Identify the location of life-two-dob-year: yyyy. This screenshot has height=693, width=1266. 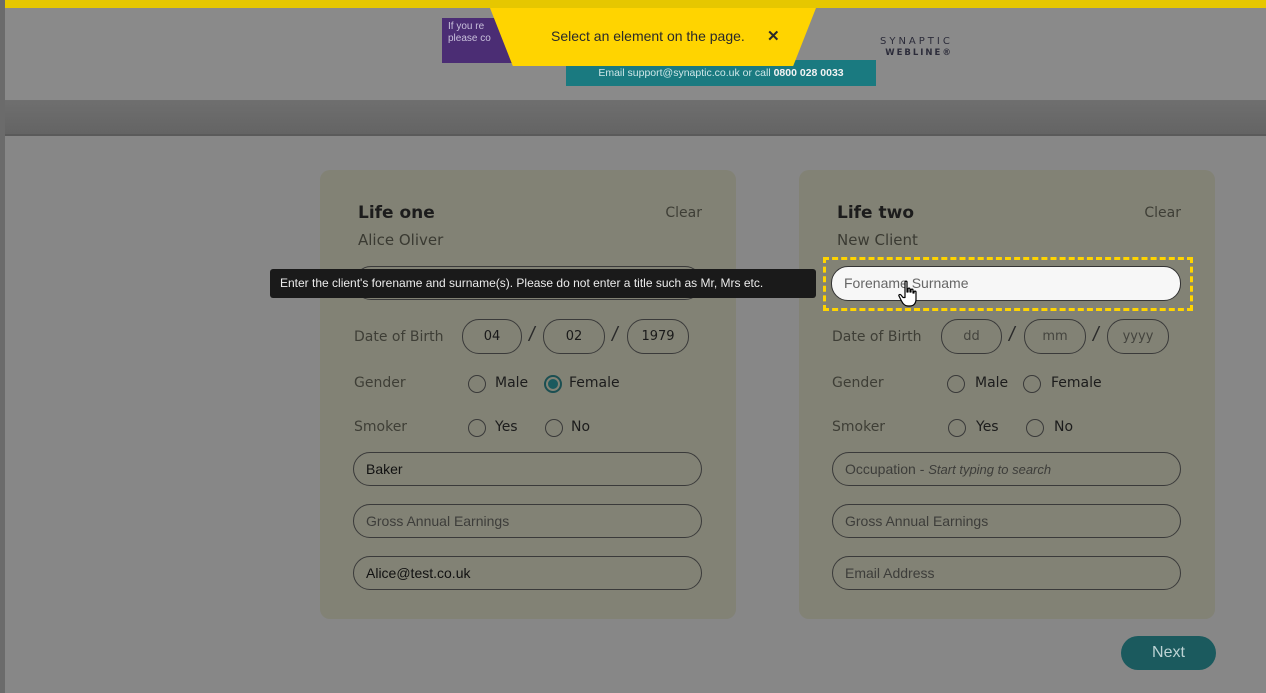
(1138, 336).